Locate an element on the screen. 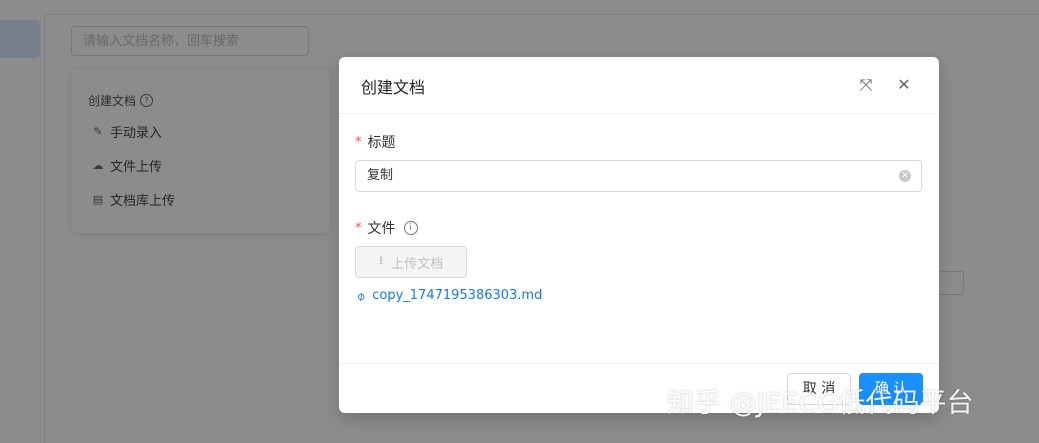  title-label-text: 标题 is located at coordinates (381, 143).